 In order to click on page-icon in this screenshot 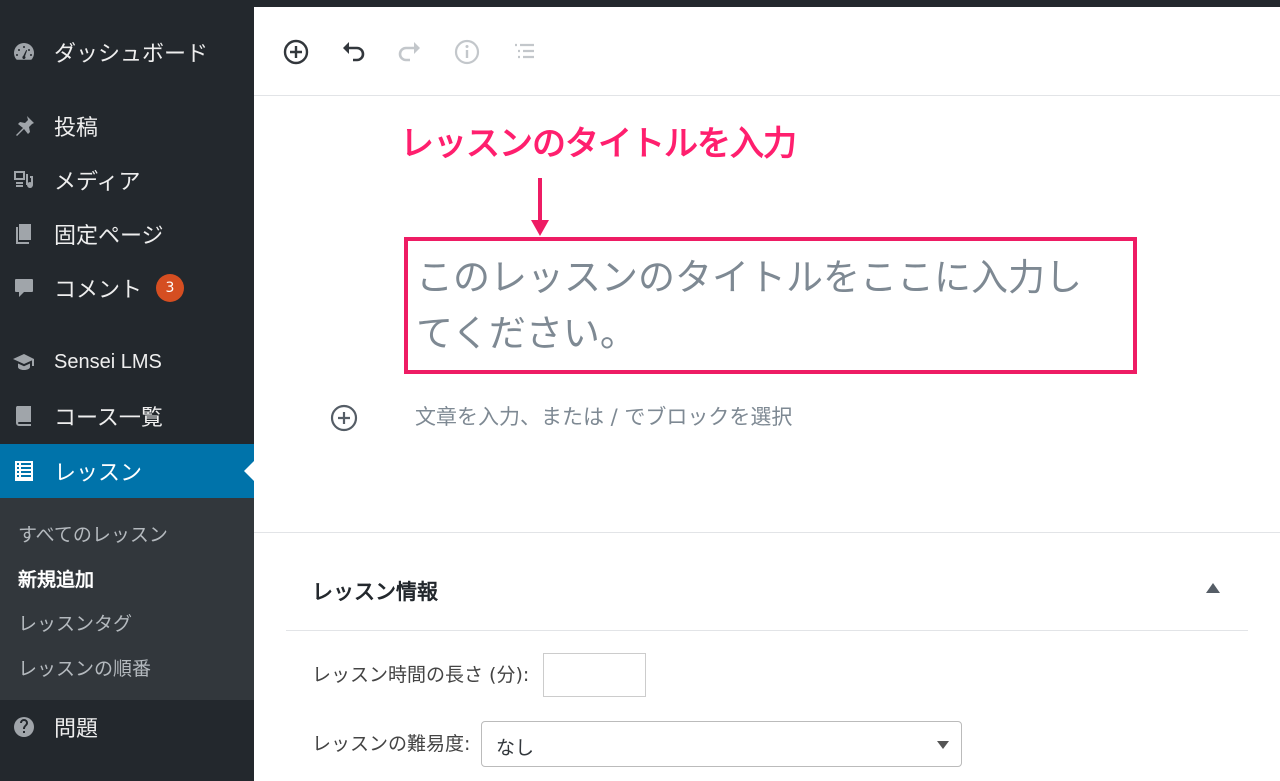, I will do `click(24, 234)`.